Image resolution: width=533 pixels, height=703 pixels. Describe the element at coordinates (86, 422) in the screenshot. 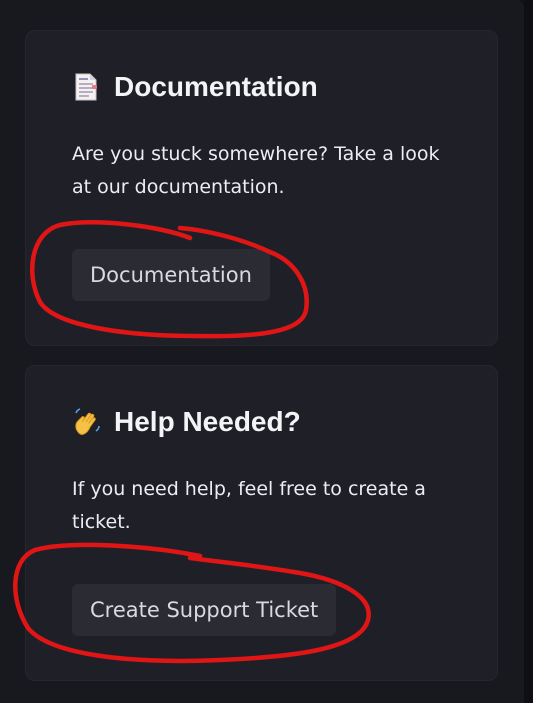

I see `waving-hand-icon` at that location.